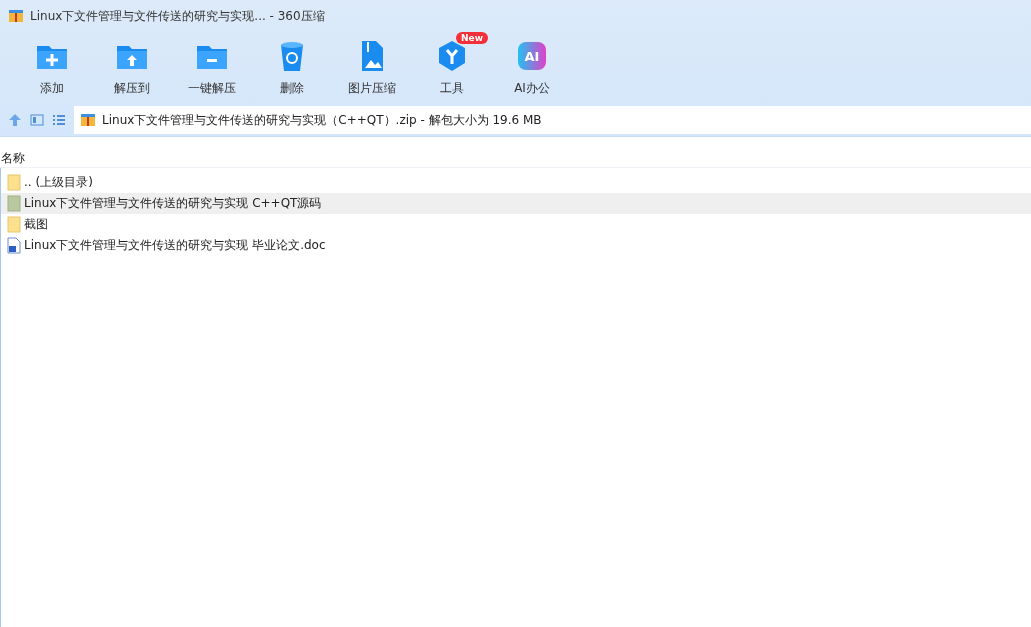 The height and width of the screenshot is (627, 1031). Describe the element at coordinates (177, 16) in the screenshot. I see `window-title: Linux下文件管理与文件传送的研究与实现... - 360压缩` at that location.